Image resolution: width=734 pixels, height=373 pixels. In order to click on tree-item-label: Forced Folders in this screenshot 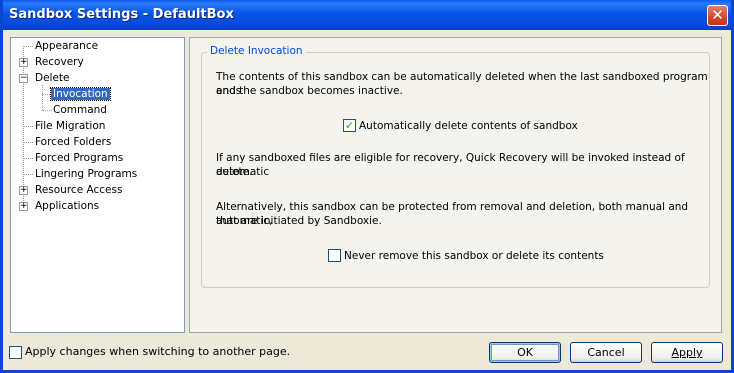, I will do `click(73, 142)`.